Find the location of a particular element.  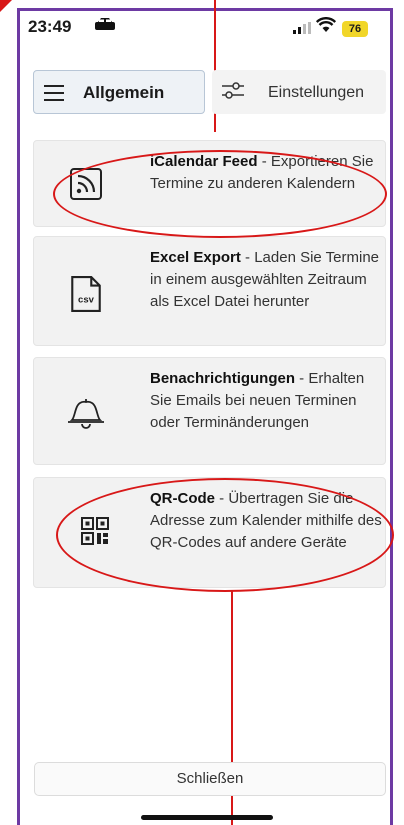

annotation-oval-qr-code is located at coordinates (225, 535).